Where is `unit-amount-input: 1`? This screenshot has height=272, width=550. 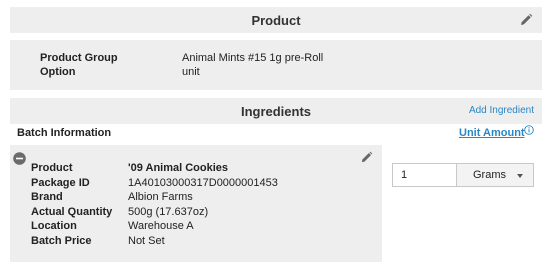 unit-amount-input: 1 is located at coordinates (424, 175).